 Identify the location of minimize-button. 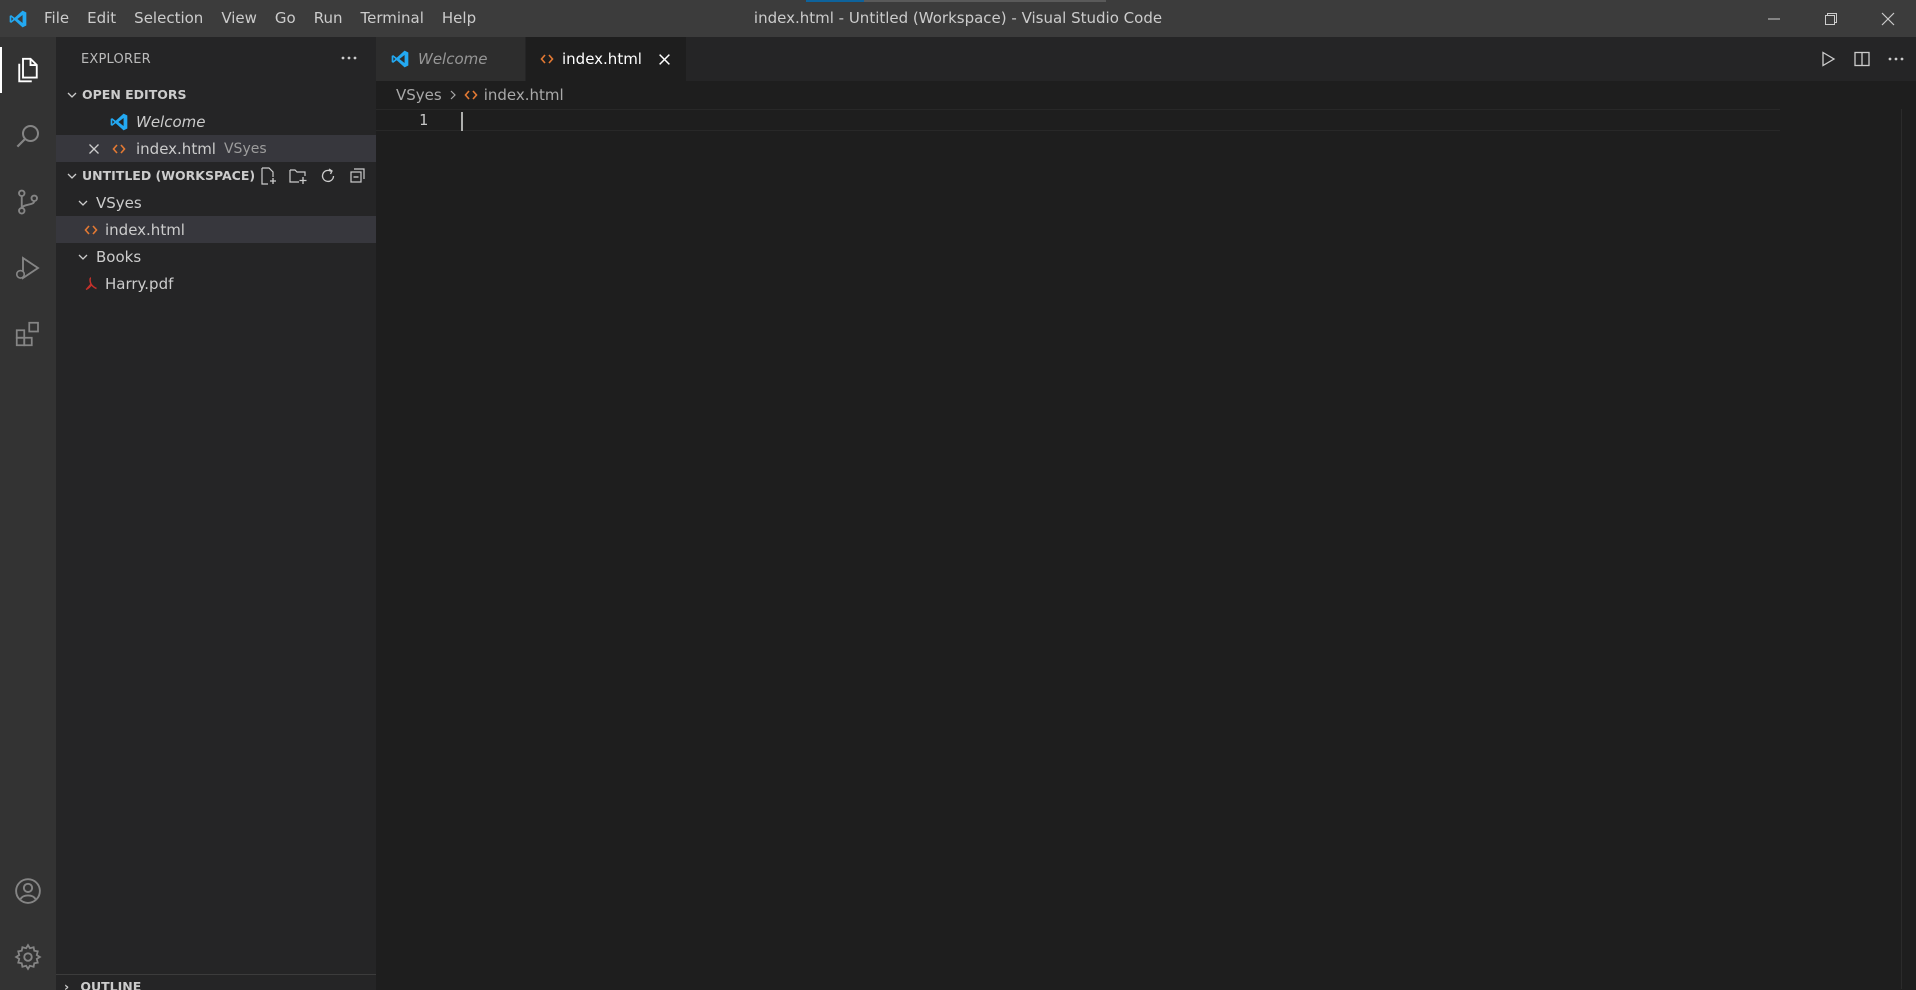
(1773, 18).